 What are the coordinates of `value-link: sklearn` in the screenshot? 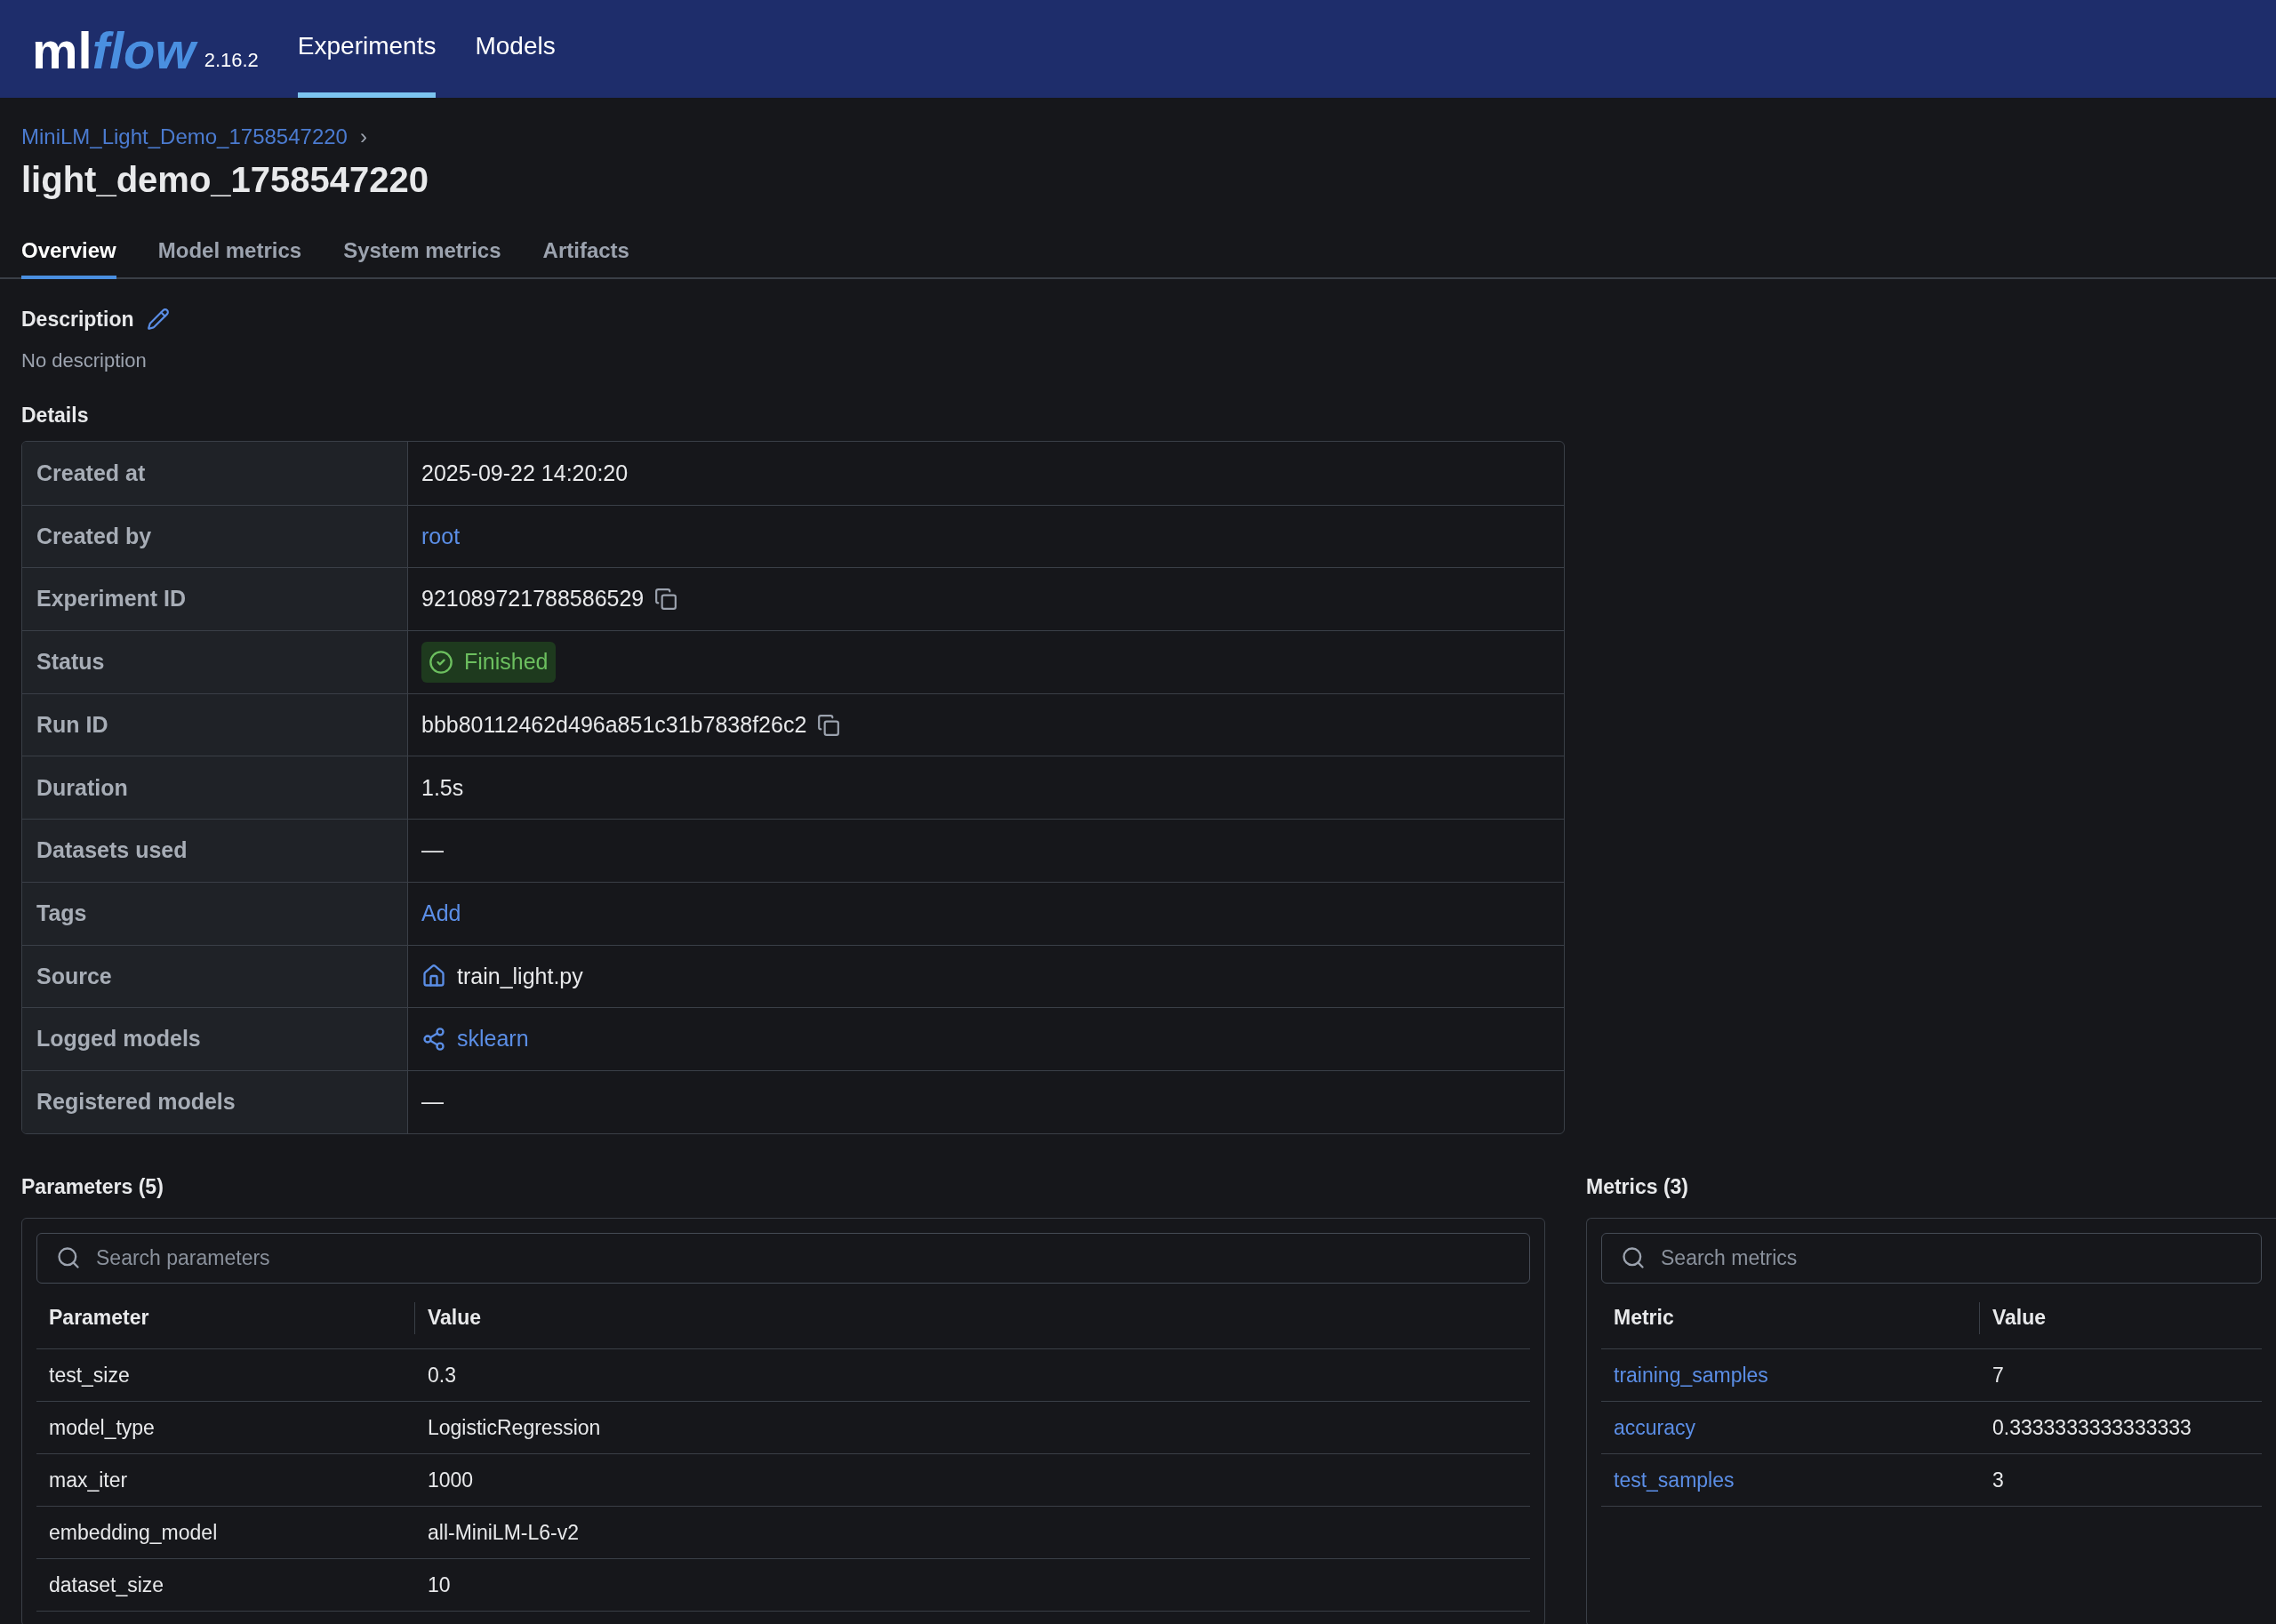 It's located at (493, 1039).